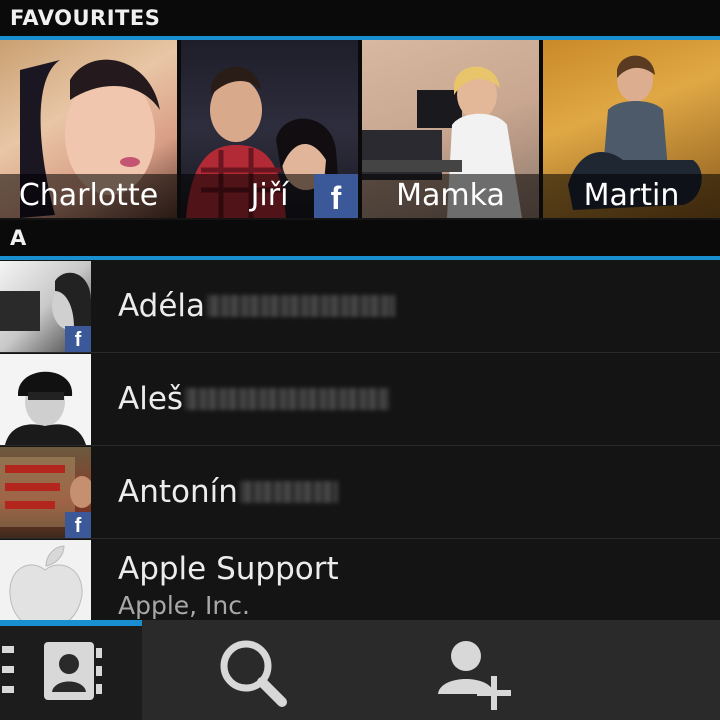 Image resolution: width=720 pixels, height=720 pixels. I want to click on section-a-header: A, so click(360, 238).